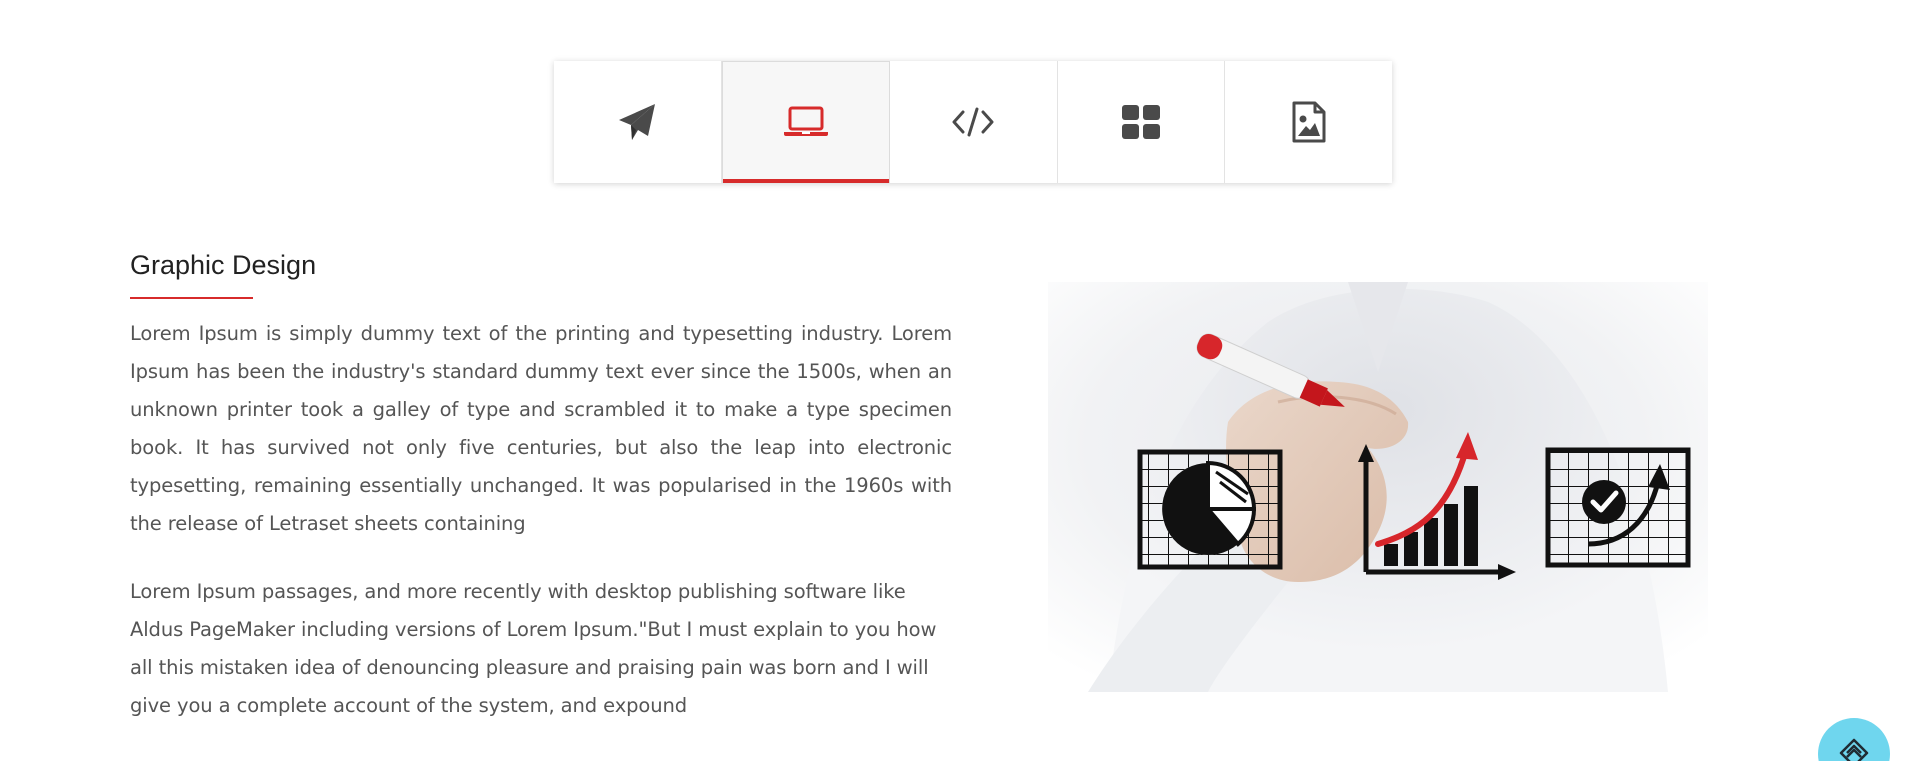 The width and height of the screenshot is (1910, 761). I want to click on image-file-icon, so click(1309, 122).